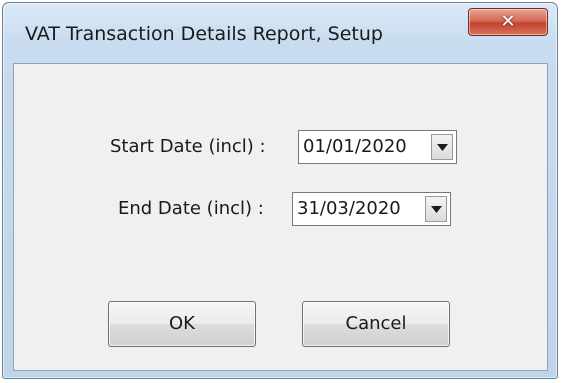 Image resolution: width=562 pixels, height=383 pixels. I want to click on start-date-row: Start Date (incl) : 01/01/2020, so click(280, 147).